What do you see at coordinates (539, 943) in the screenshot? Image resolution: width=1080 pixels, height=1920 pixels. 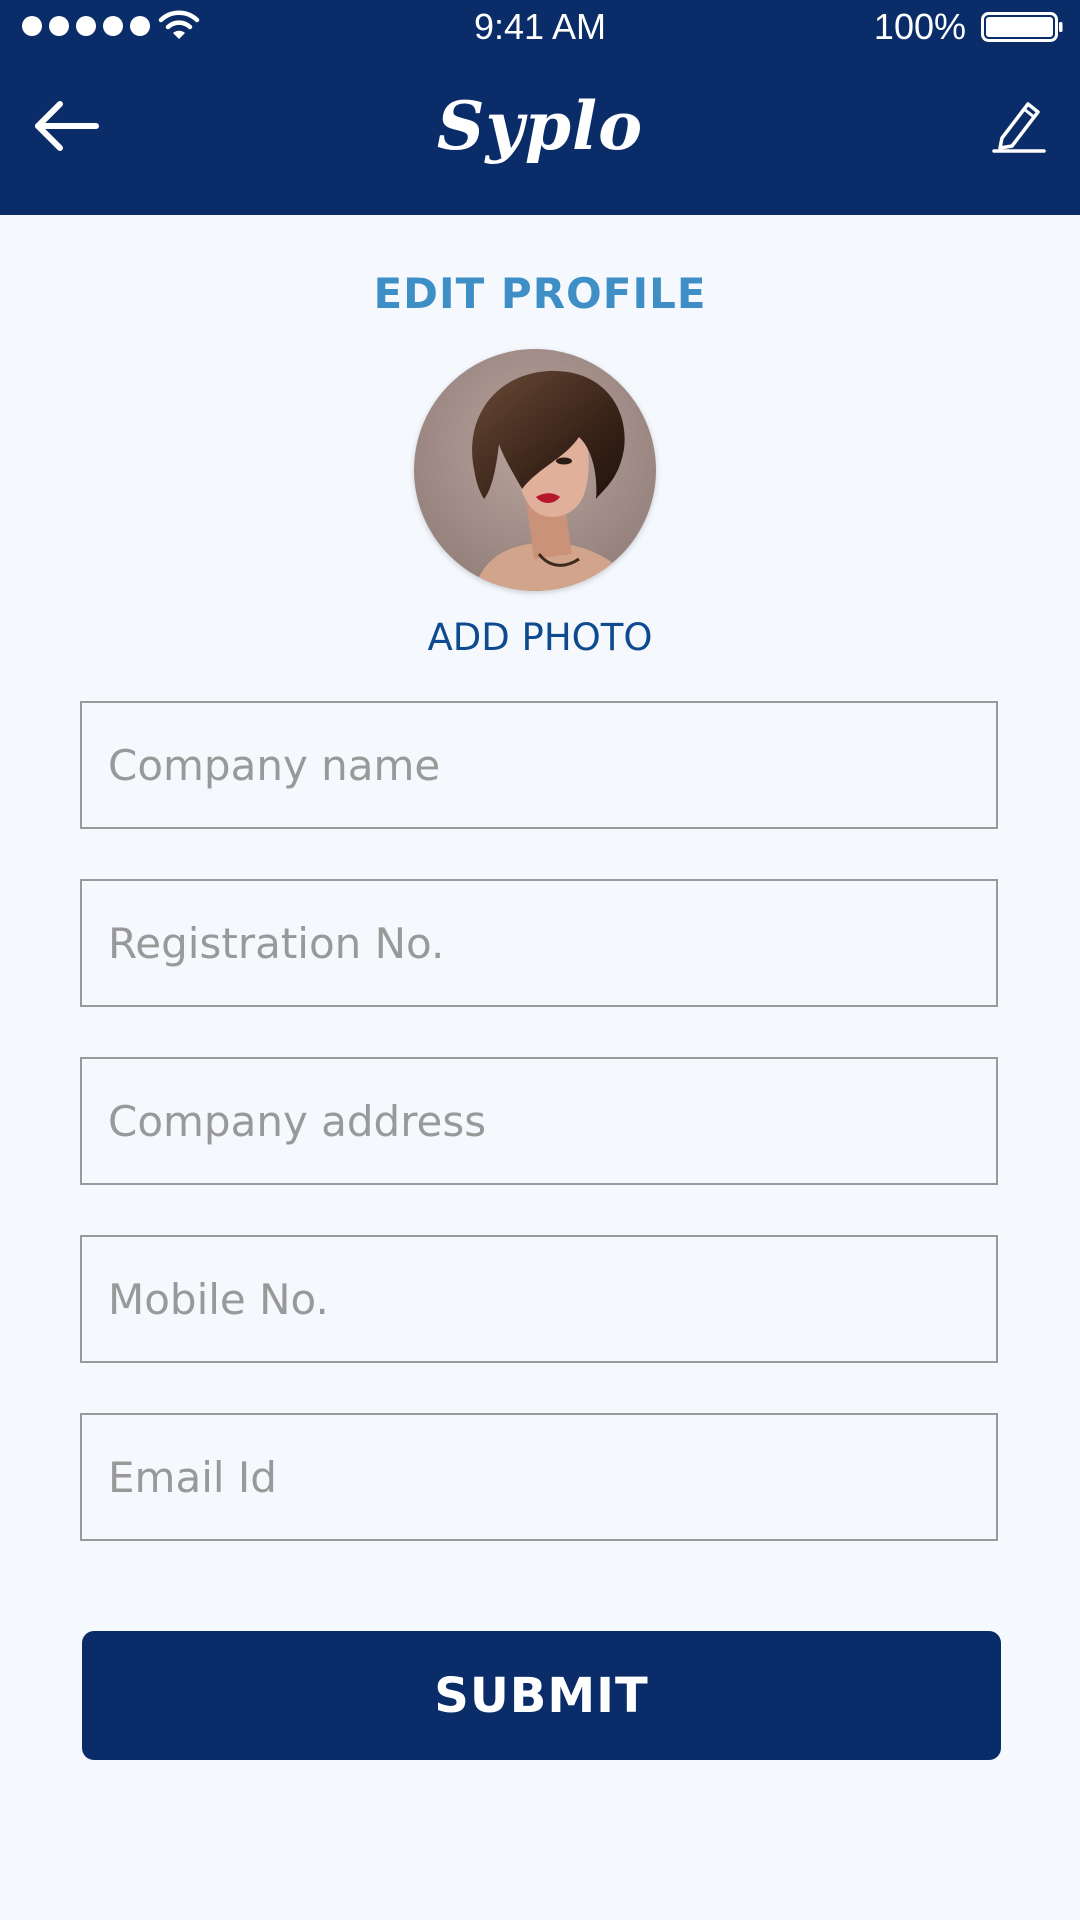 I see `registration-no-field` at bounding box center [539, 943].